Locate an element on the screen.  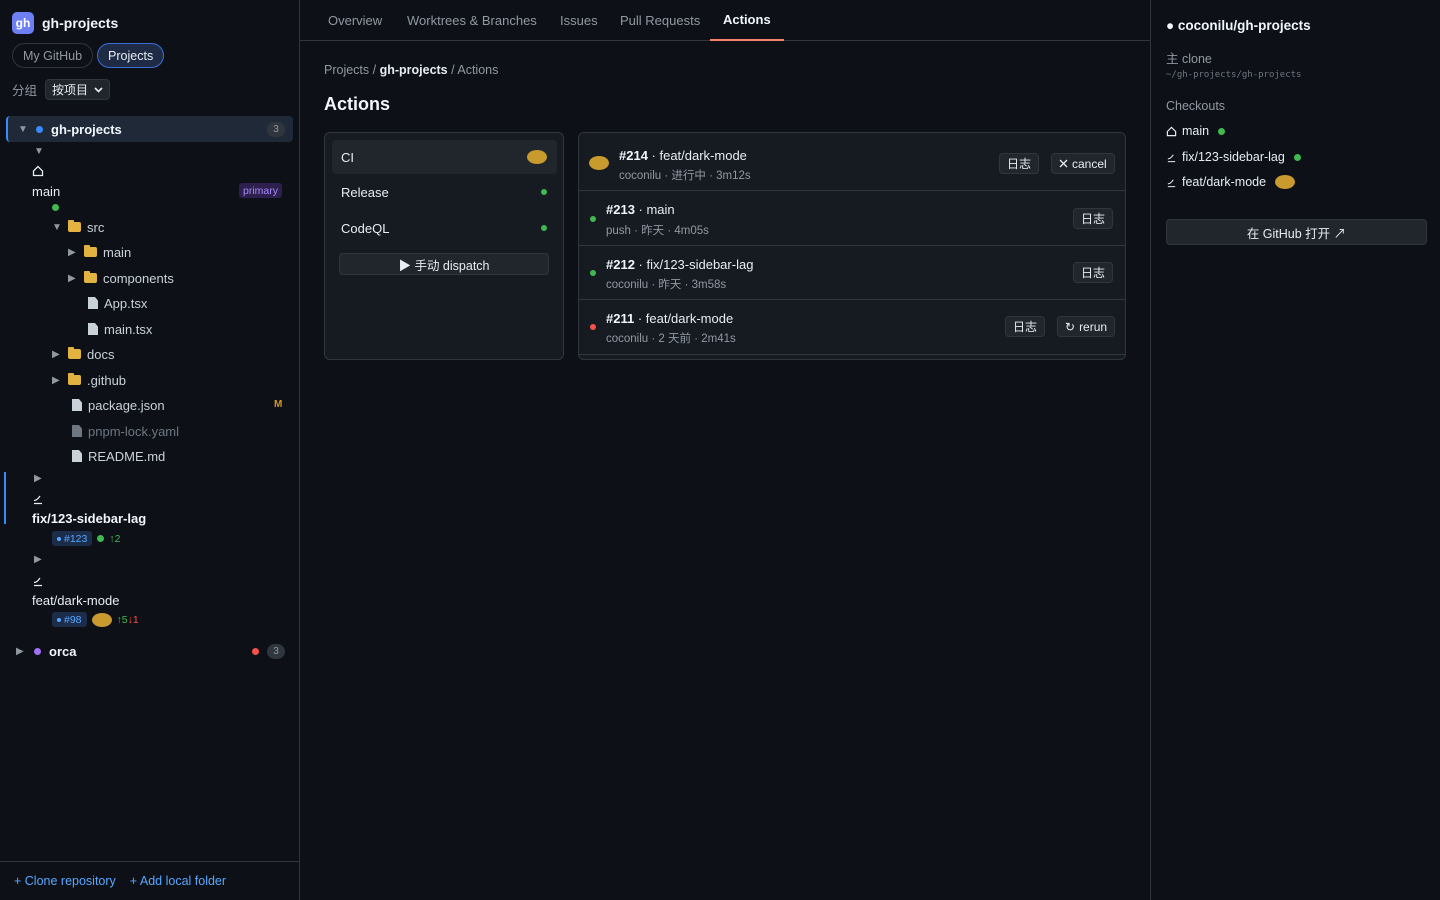
tree-label: .github is located at coordinates (107, 380).